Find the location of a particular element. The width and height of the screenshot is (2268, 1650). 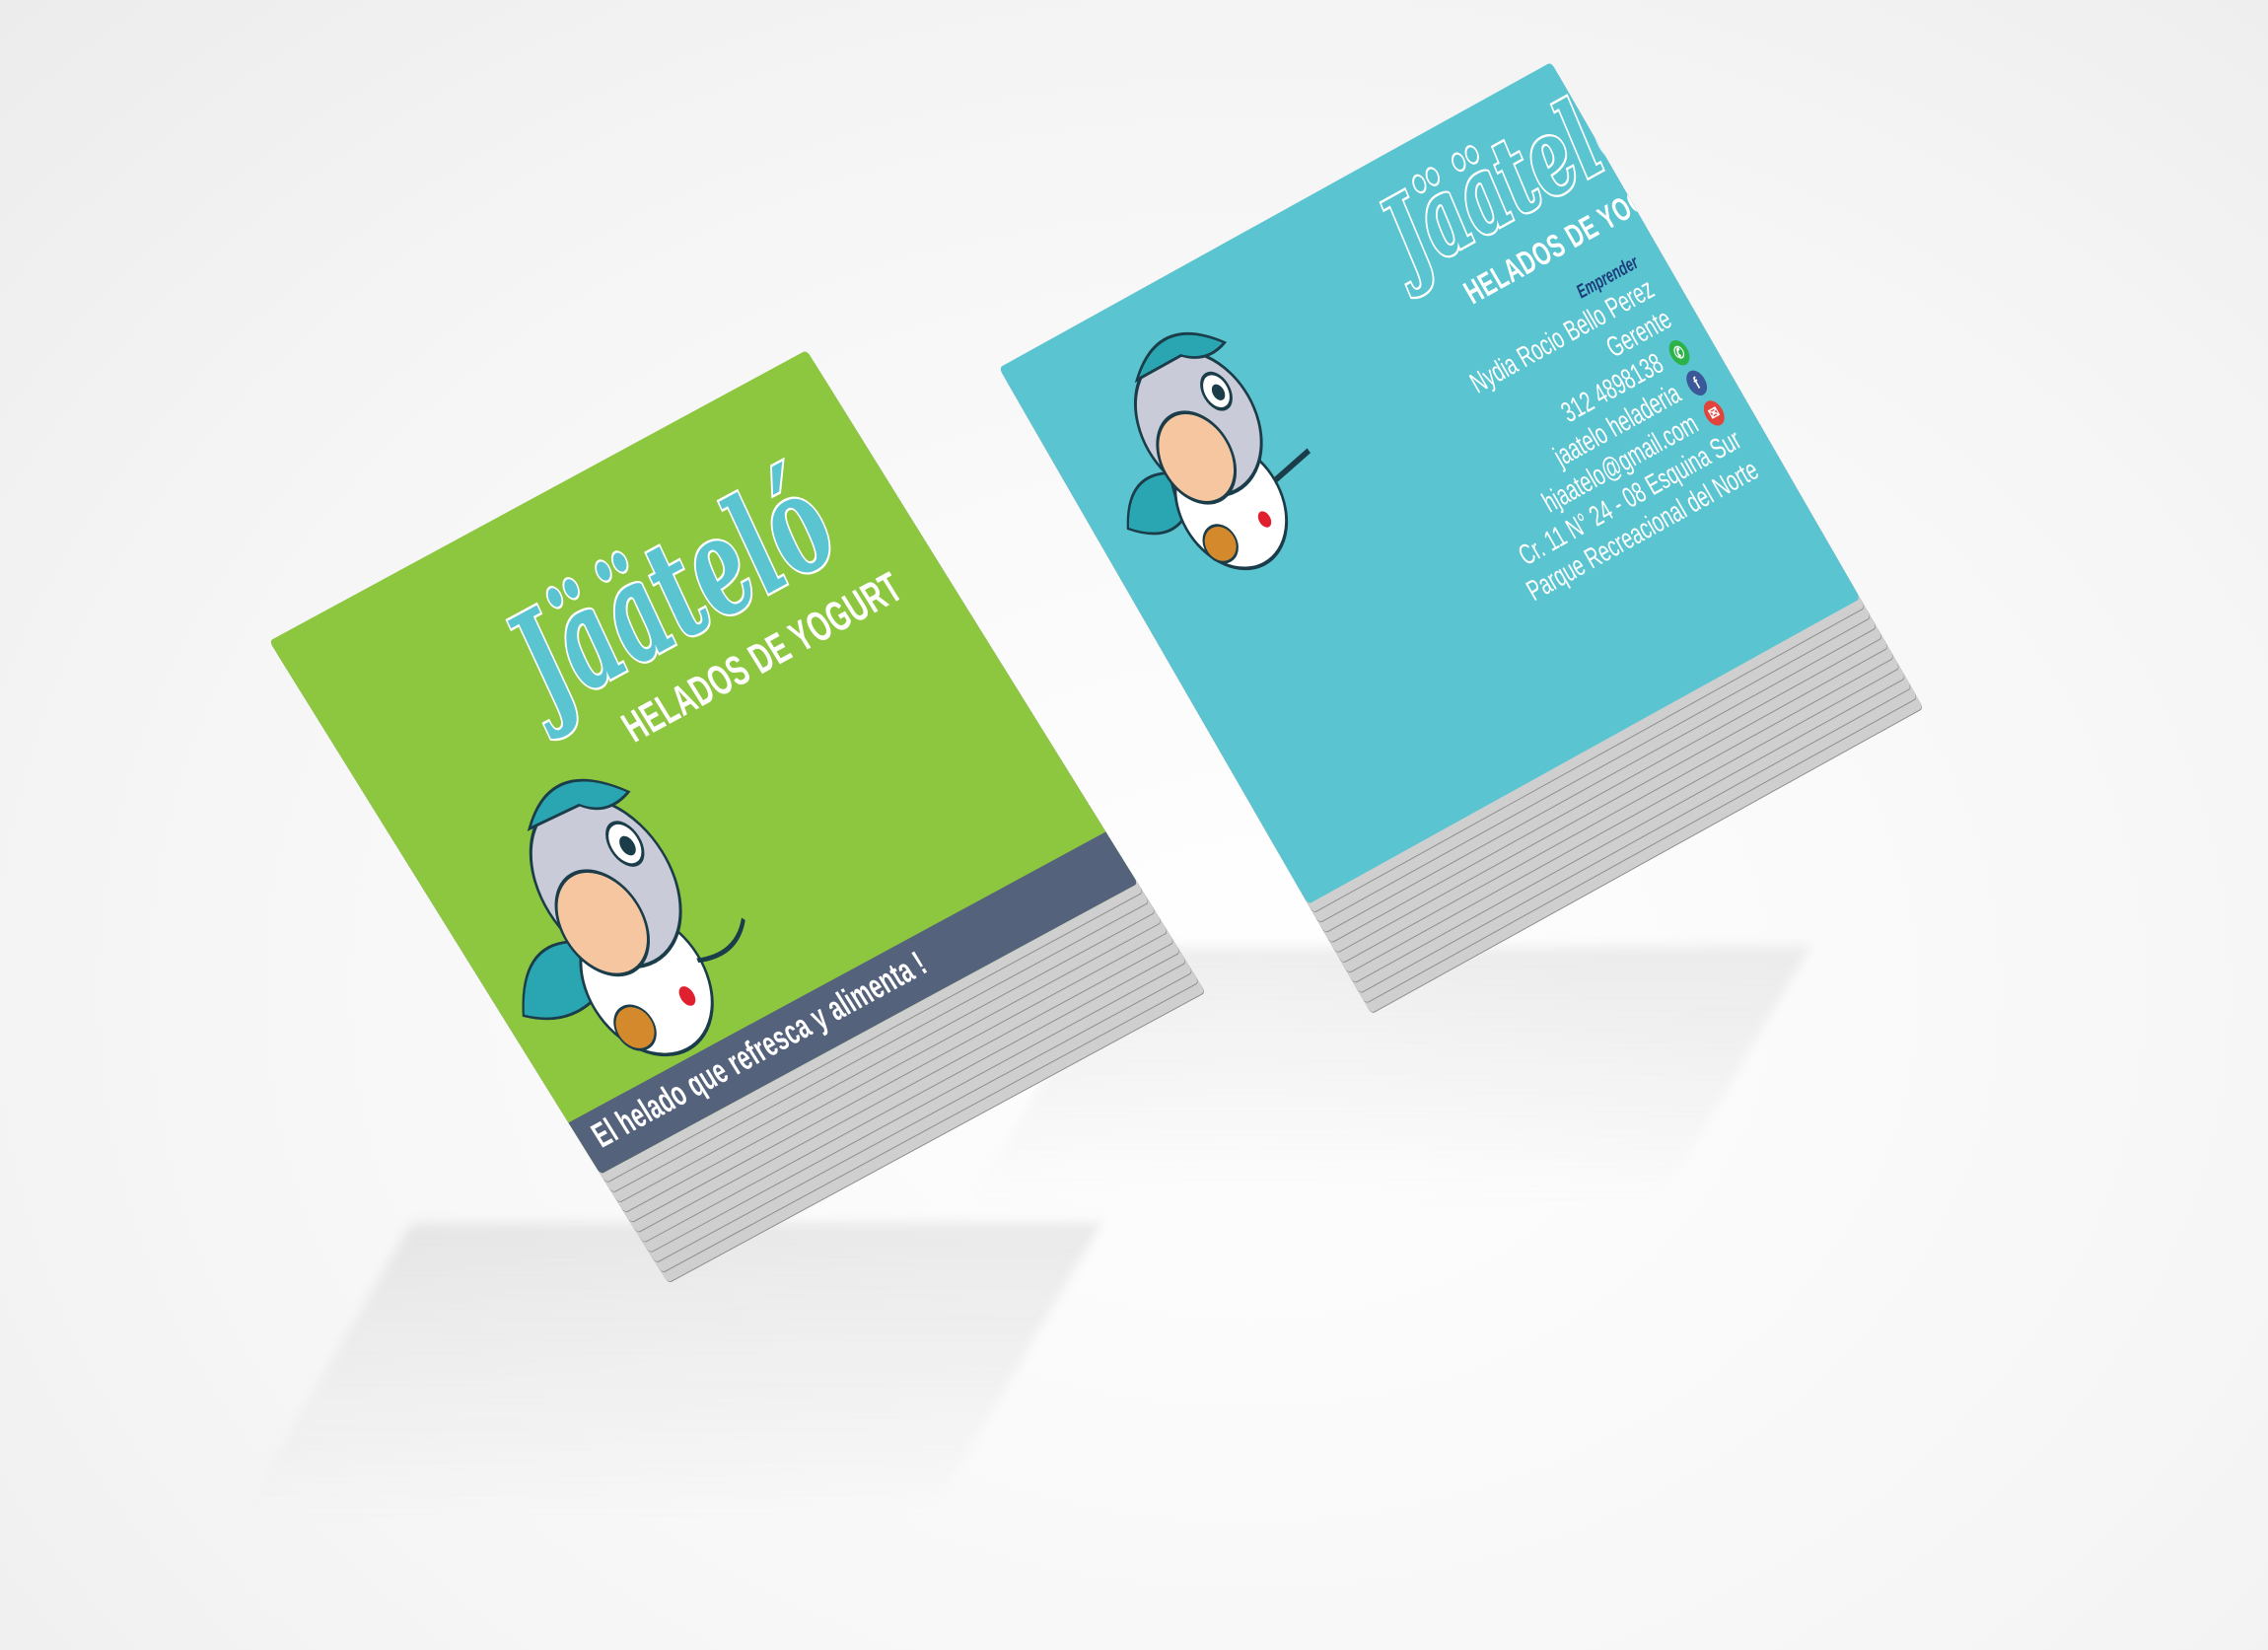

mail-icon: ✉ is located at coordinates (1714, 413).